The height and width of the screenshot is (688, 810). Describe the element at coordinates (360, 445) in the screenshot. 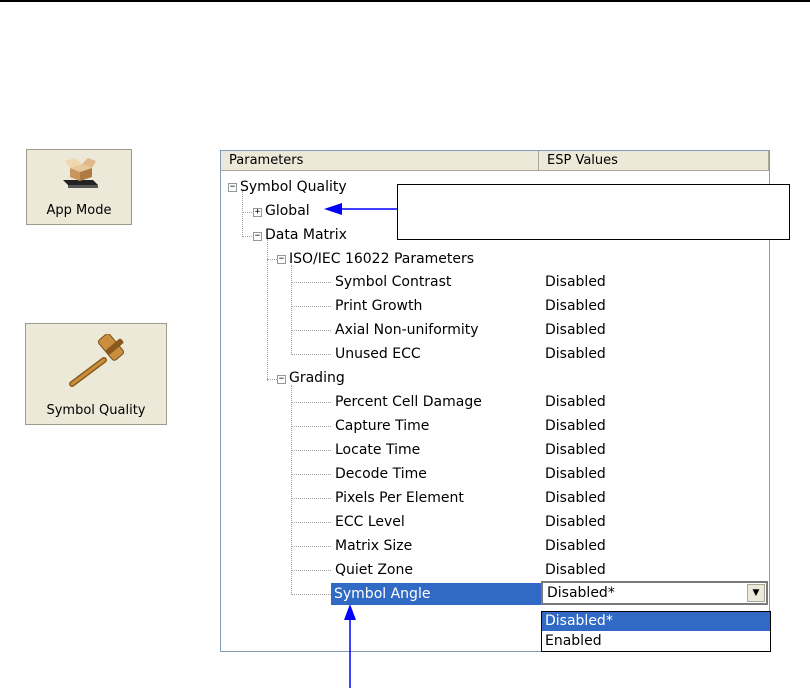

I see `annotation-arrows` at that location.